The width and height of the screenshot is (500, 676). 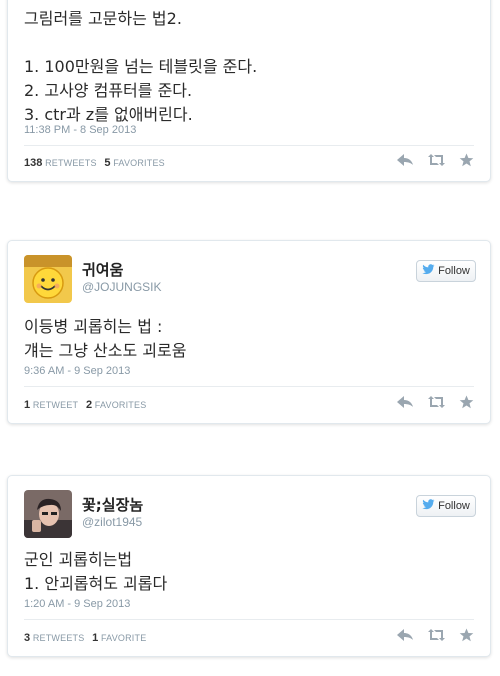 I want to click on tweet-header: 귀여움 @JOJUNGSIK Follow, so click(x=250, y=280).